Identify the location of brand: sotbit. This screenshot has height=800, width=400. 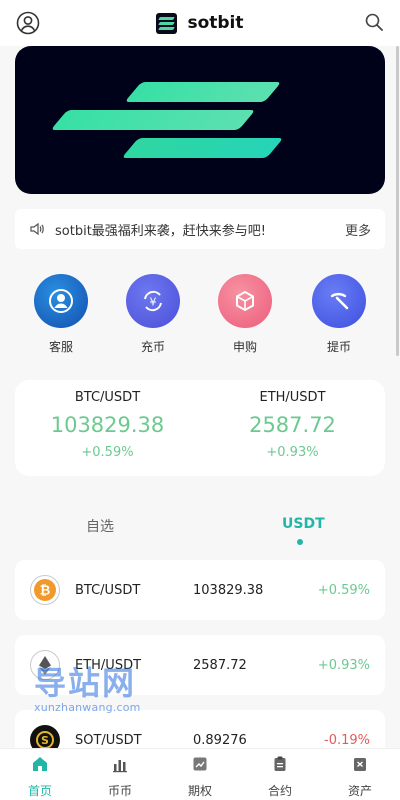
(200, 23).